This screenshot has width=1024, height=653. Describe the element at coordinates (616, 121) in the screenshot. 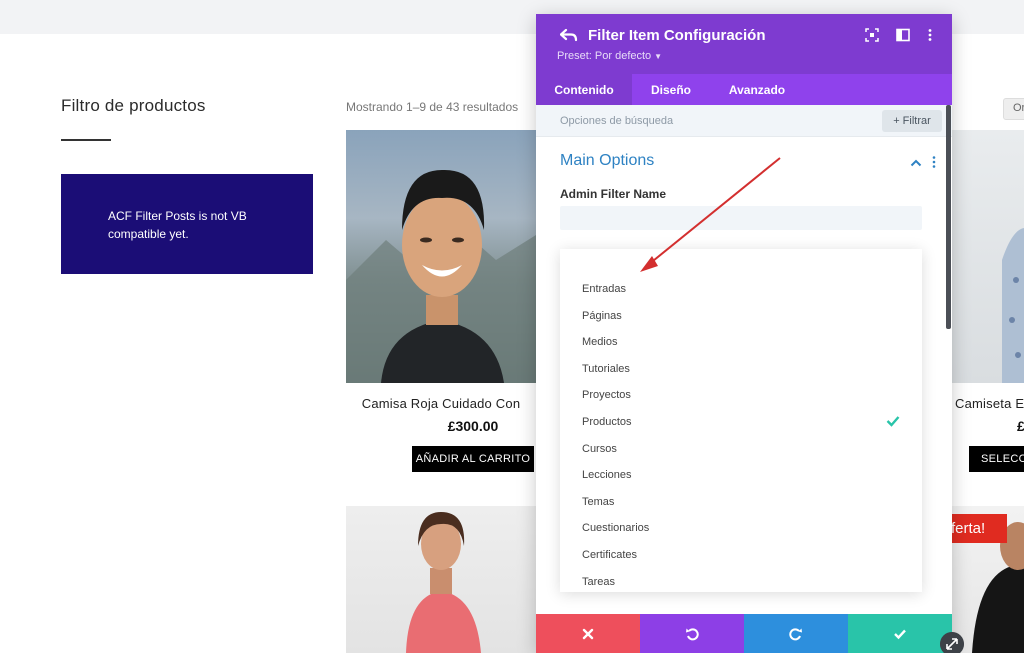

I see `options-search-input: Opciones de búsqueda` at that location.